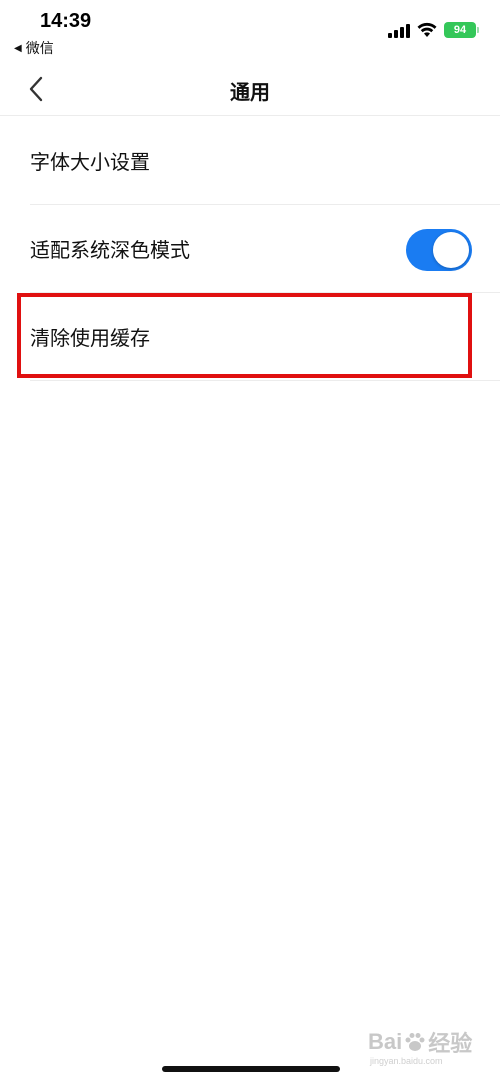  I want to click on wifi-icon, so click(427, 29).